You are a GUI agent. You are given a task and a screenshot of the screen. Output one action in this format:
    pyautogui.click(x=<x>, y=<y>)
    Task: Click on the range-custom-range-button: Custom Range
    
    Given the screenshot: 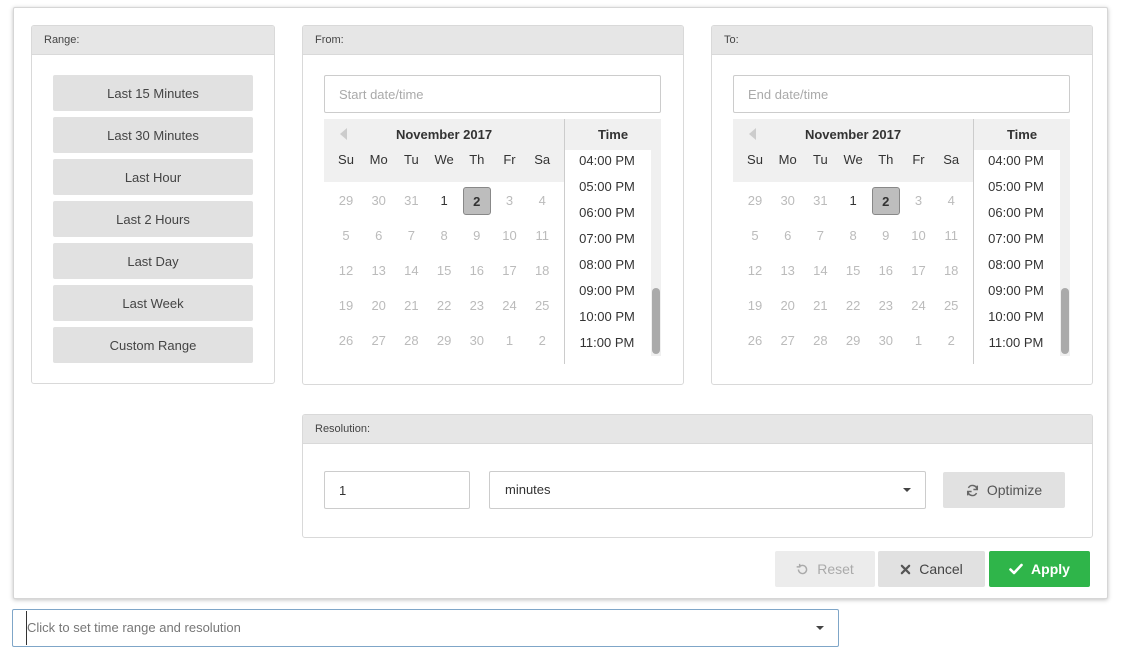 What is the action you would take?
    pyautogui.click(x=153, y=345)
    